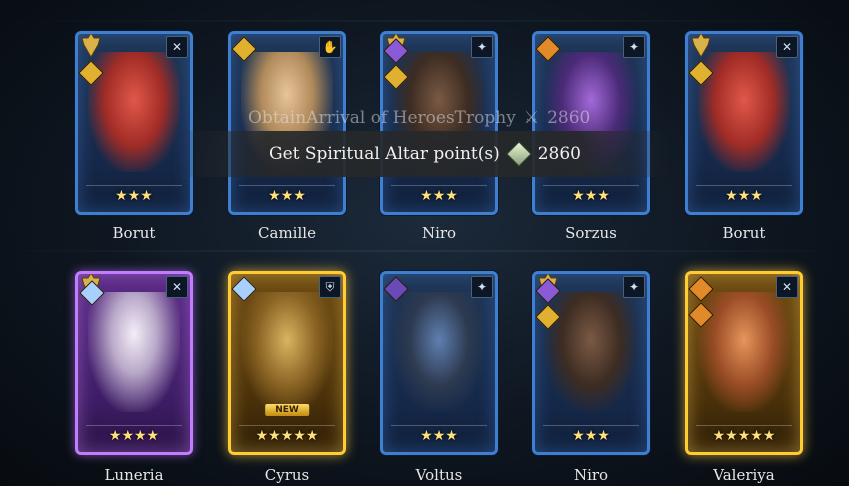 The height and width of the screenshot is (486, 849). I want to click on hero-name: Voltus, so click(439, 475).